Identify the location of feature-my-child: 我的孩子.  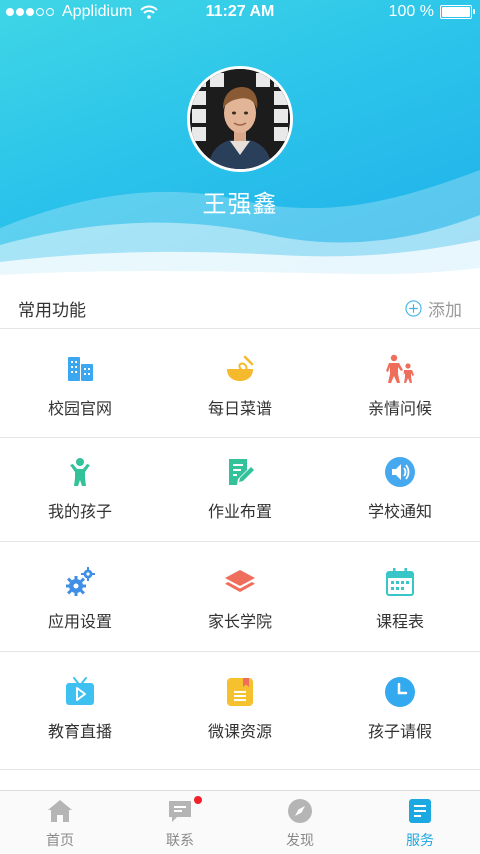
(80, 489).